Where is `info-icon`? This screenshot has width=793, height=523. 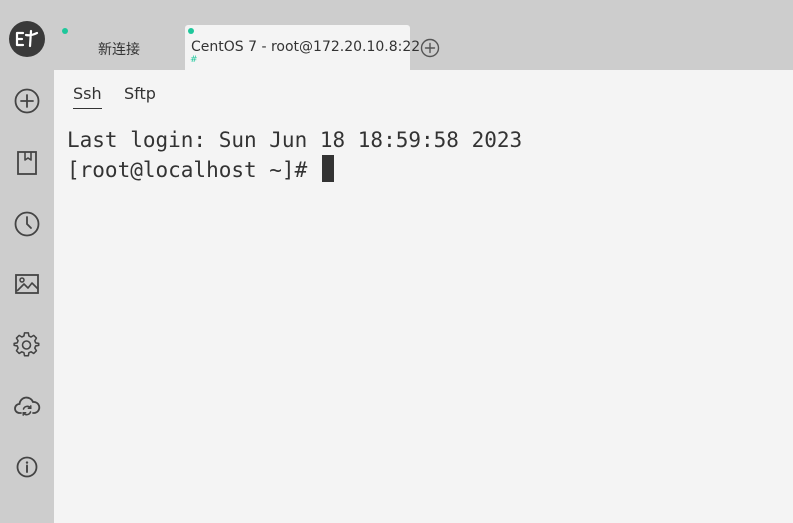 info-icon is located at coordinates (27, 467).